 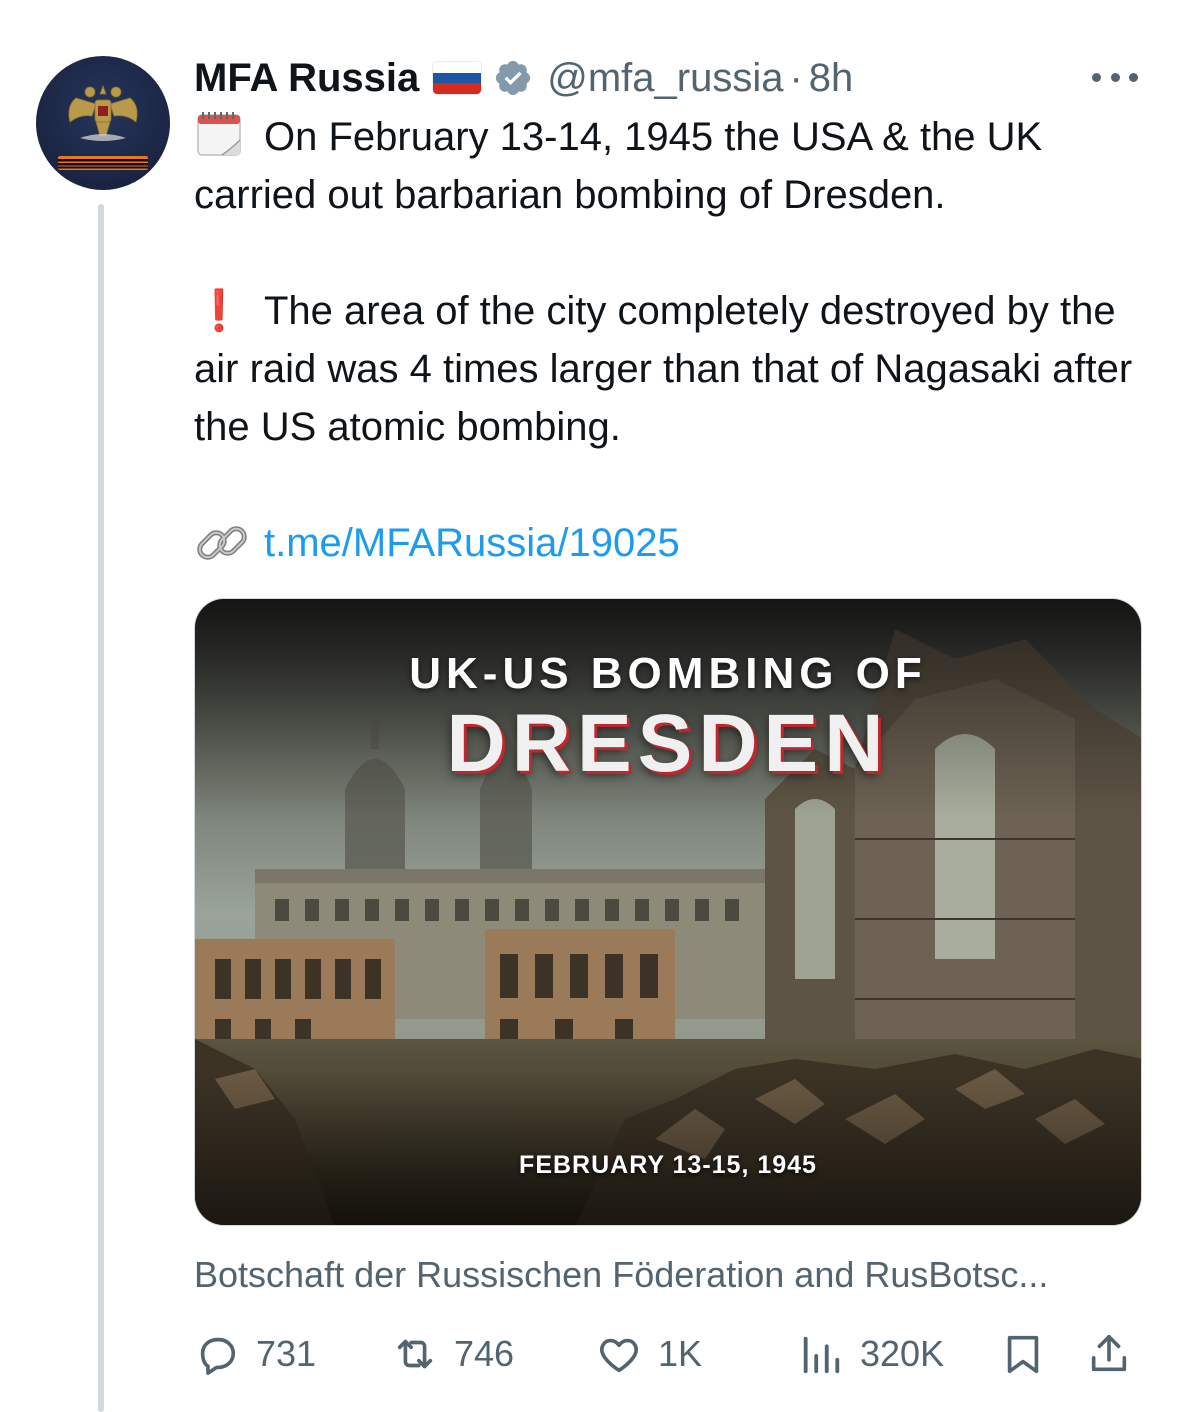 I want to click on views-button: 320K, so click(x=871, y=1354).